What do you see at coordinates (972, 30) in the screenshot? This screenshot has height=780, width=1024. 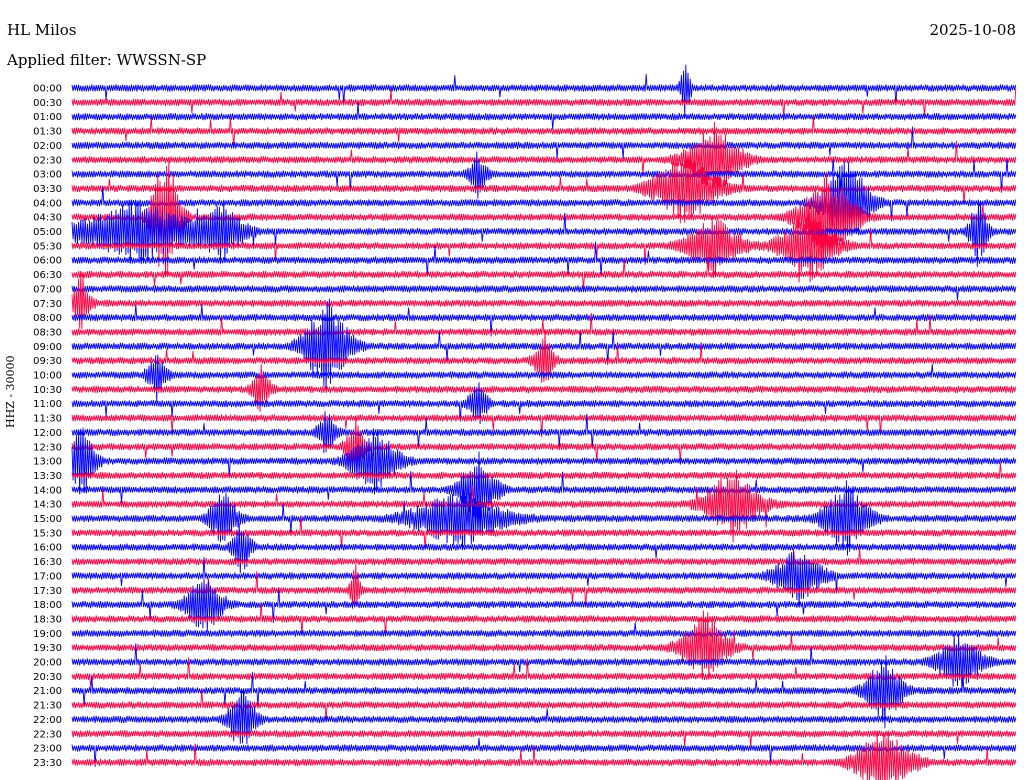 I see `date-label: 2025-10-08` at bounding box center [972, 30].